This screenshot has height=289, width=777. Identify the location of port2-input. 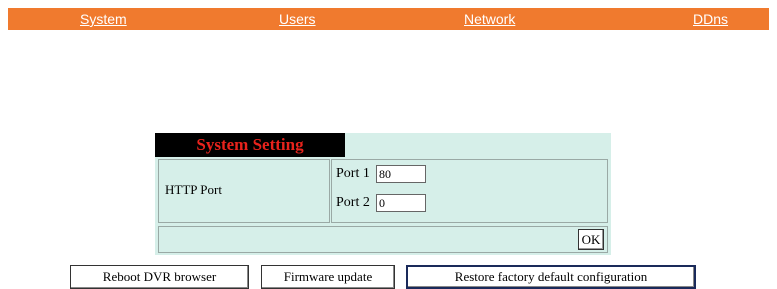
(401, 203).